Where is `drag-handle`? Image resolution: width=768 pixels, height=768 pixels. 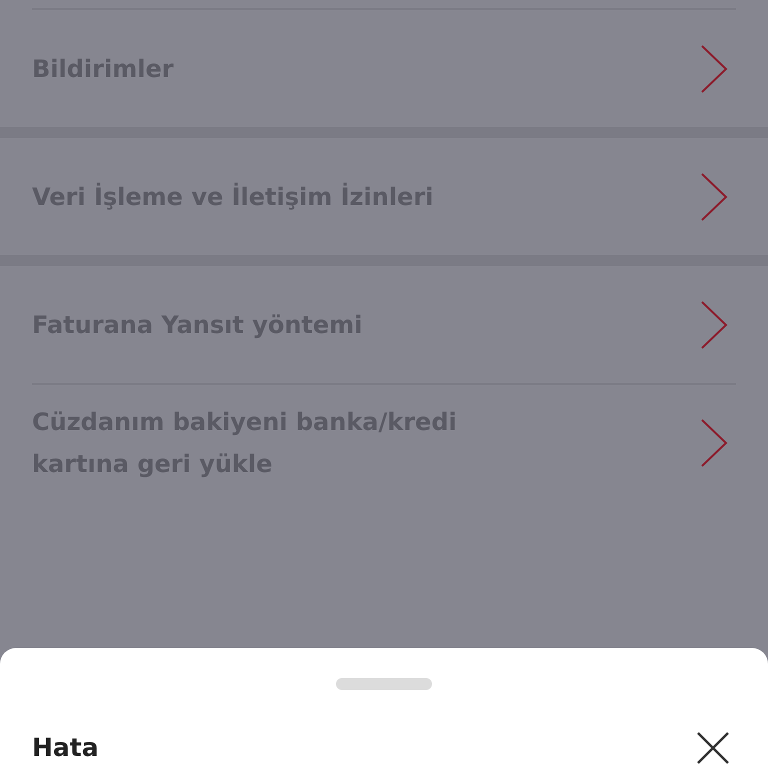
drag-handle is located at coordinates (384, 684).